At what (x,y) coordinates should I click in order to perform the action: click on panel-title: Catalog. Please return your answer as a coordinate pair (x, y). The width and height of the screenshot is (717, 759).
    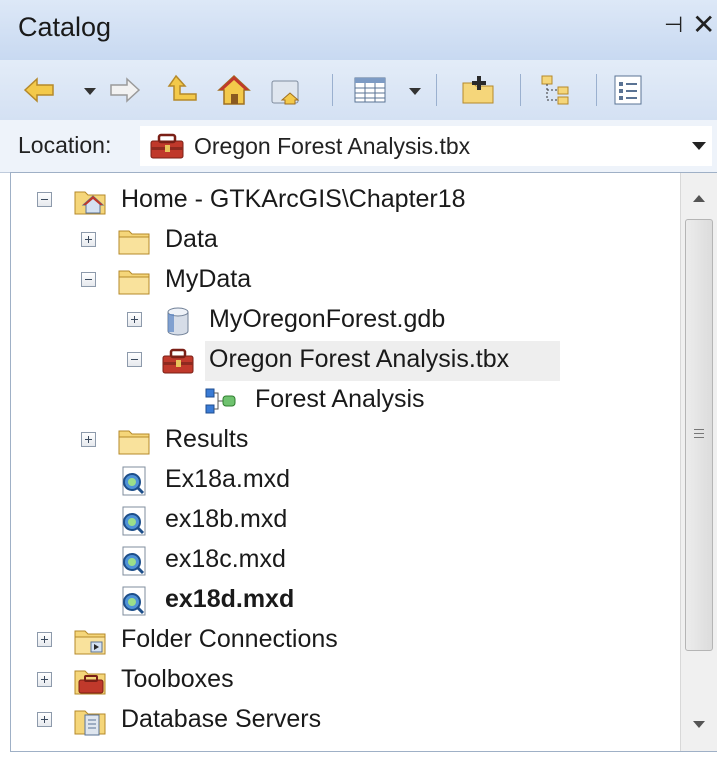
    Looking at the image, I should click on (65, 27).